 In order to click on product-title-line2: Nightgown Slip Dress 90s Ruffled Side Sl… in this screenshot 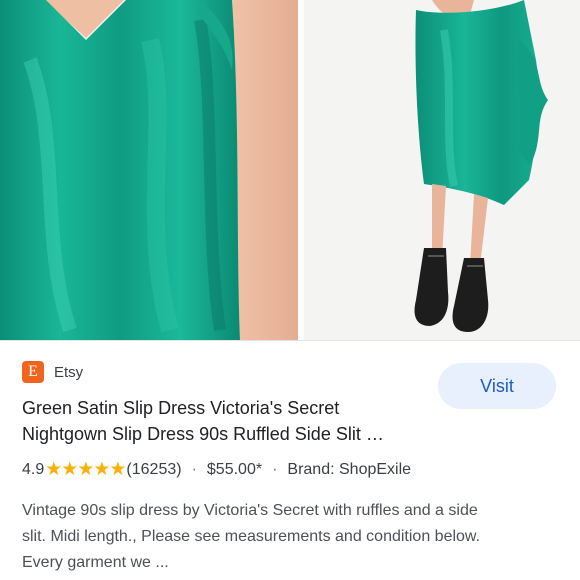, I will do `click(203, 434)`.